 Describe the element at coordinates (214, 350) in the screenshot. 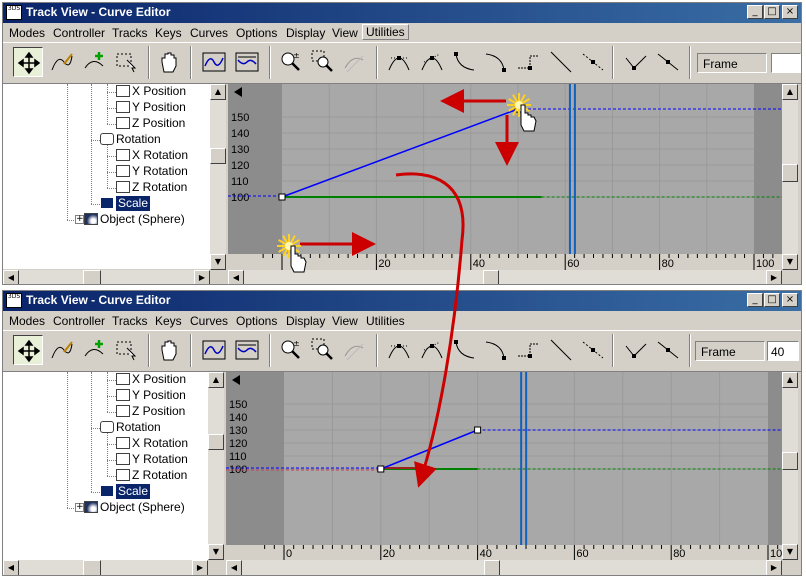

I see `zoom-horizontal-extents-button` at that location.